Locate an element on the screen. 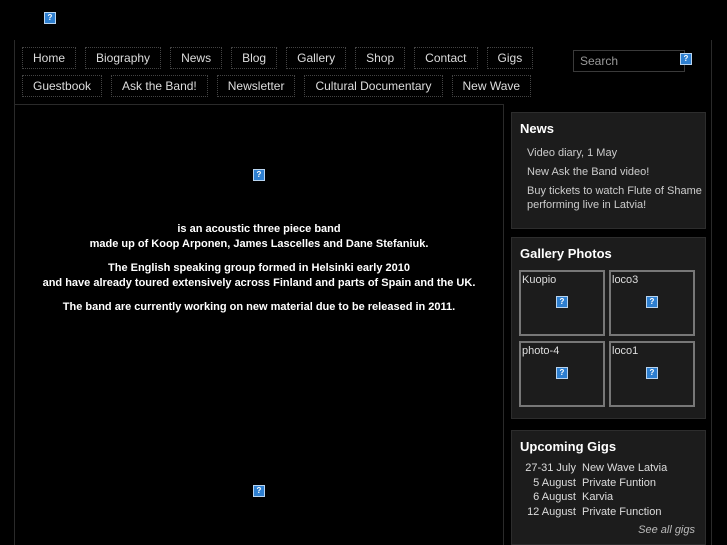 The image size is (727, 545). gig-event: Karvia is located at coordinates (598, 497).